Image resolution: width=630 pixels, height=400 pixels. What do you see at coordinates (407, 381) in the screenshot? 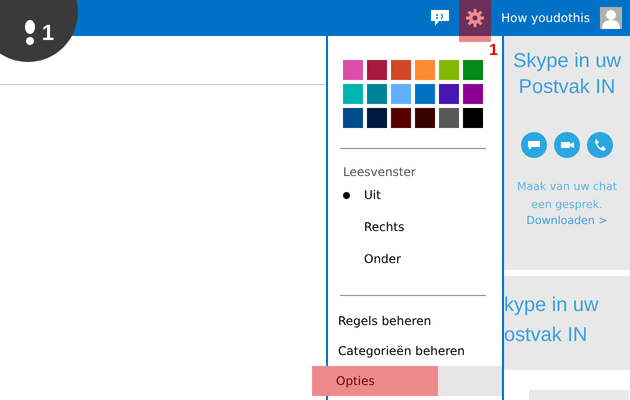
I see `menu-item: Opties` at bounding box center [407, 381].